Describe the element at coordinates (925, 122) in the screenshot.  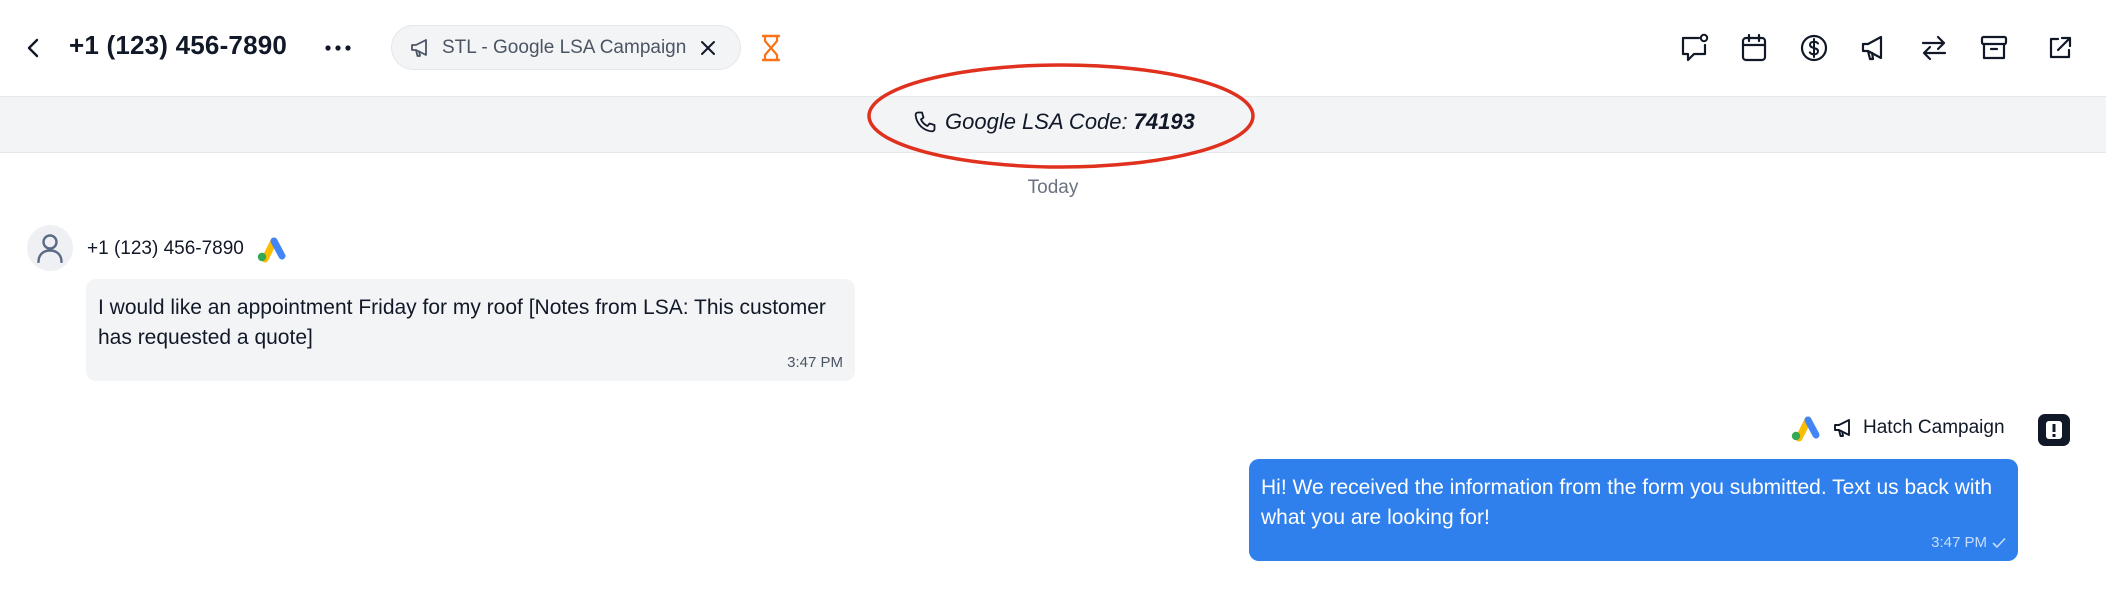
I see `phone-icon` at that location.